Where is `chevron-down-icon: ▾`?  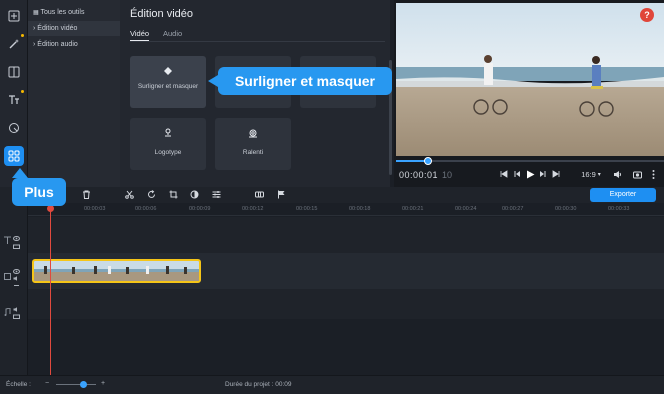 chevron-down-icon: ▾ is located at coordinates (599, 174).